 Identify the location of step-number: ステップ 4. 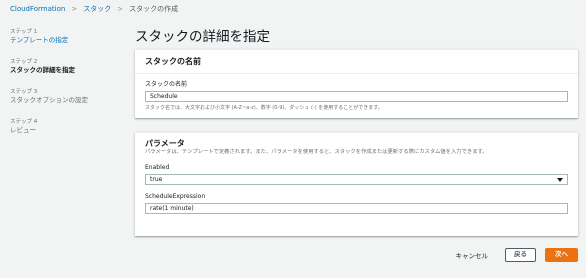
(24, 122).